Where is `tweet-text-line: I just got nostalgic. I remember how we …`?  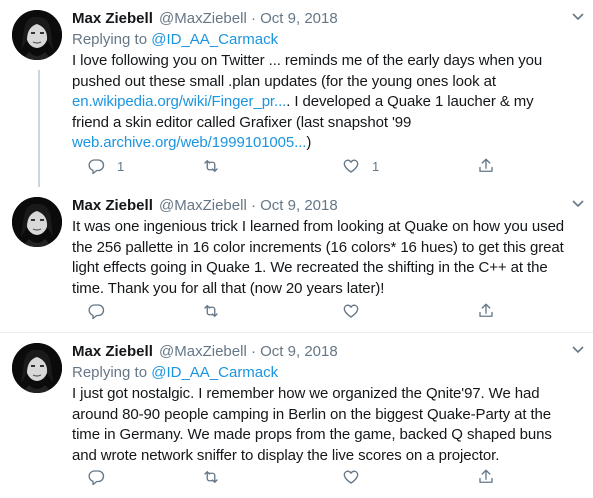 tweet-text-line: I just got nostalgic. I remember how we … is located at coordinates (306, 393).